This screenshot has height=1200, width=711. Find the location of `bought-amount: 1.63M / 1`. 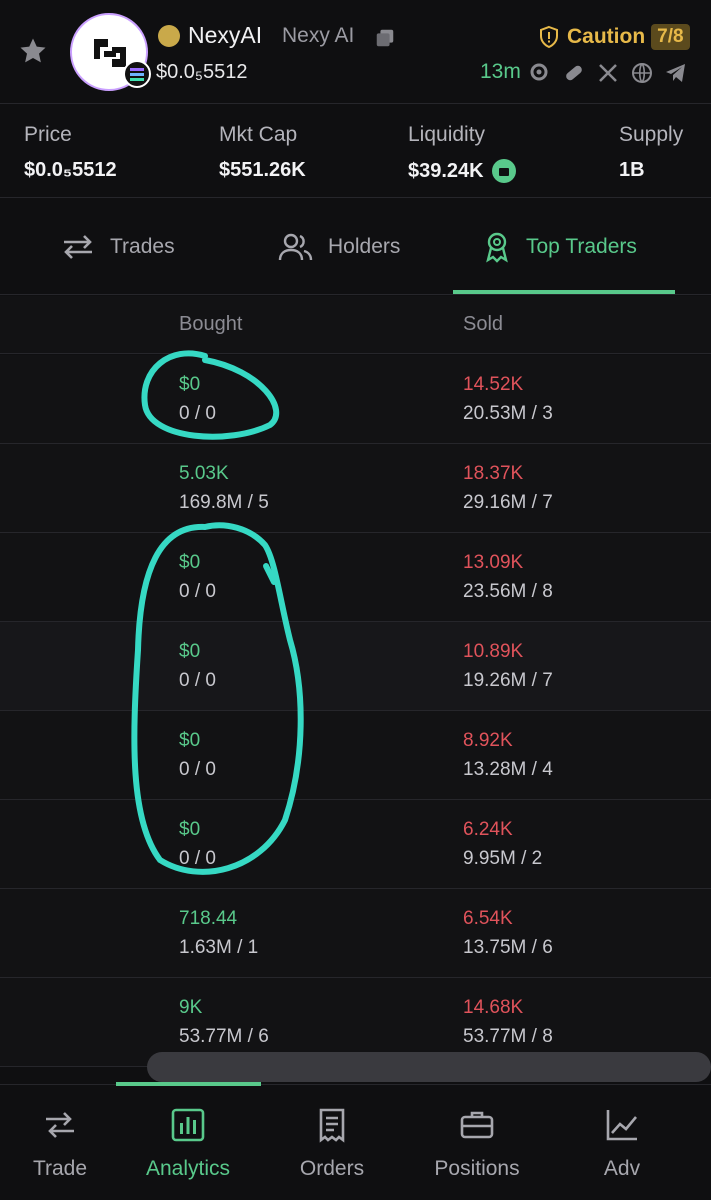

bought-amount: 1.63M / 1 is located at coordinates (219, 947).